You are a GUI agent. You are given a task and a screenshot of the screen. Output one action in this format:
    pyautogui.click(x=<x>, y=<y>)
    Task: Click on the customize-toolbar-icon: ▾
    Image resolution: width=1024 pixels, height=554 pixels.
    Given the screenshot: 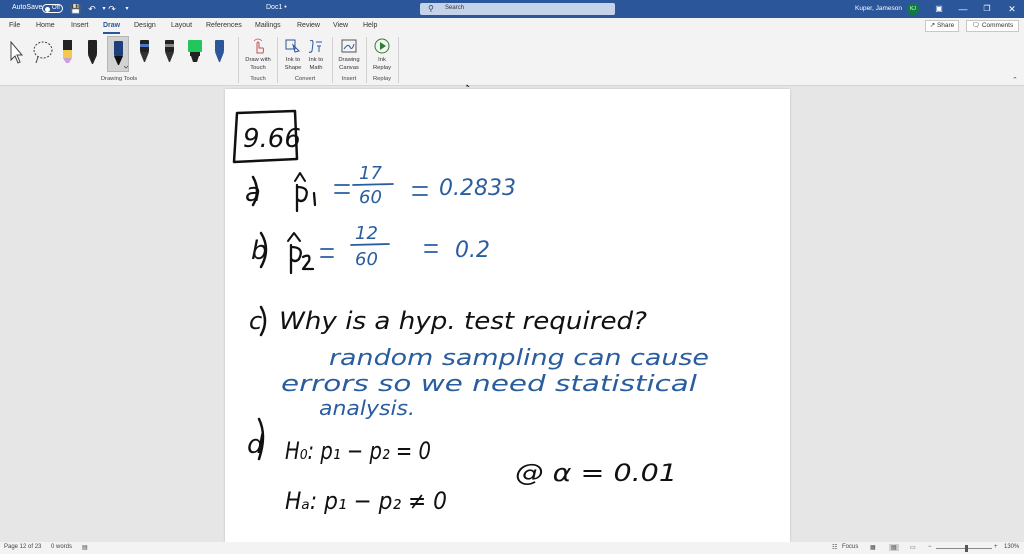 What is the action you would take?
    pyautogui.click(x=127, y=9)
    